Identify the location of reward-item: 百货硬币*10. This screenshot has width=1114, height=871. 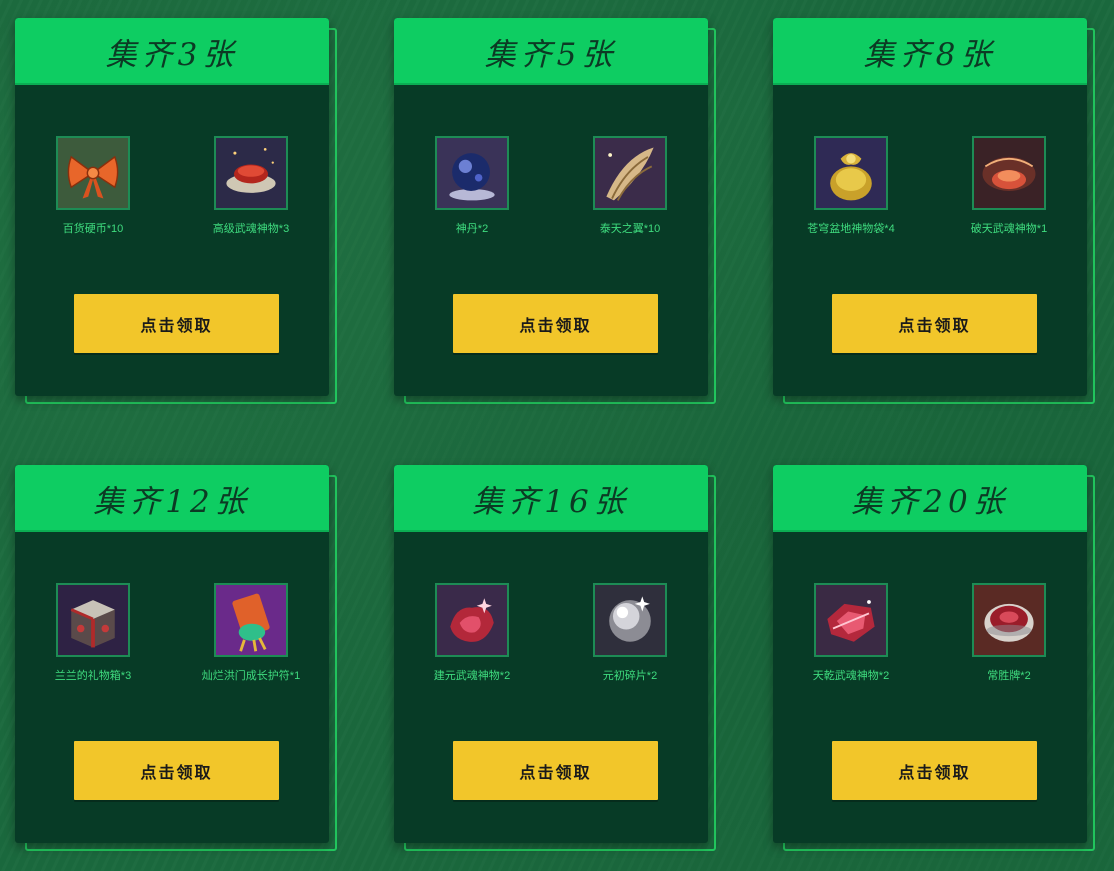
(93, 186).